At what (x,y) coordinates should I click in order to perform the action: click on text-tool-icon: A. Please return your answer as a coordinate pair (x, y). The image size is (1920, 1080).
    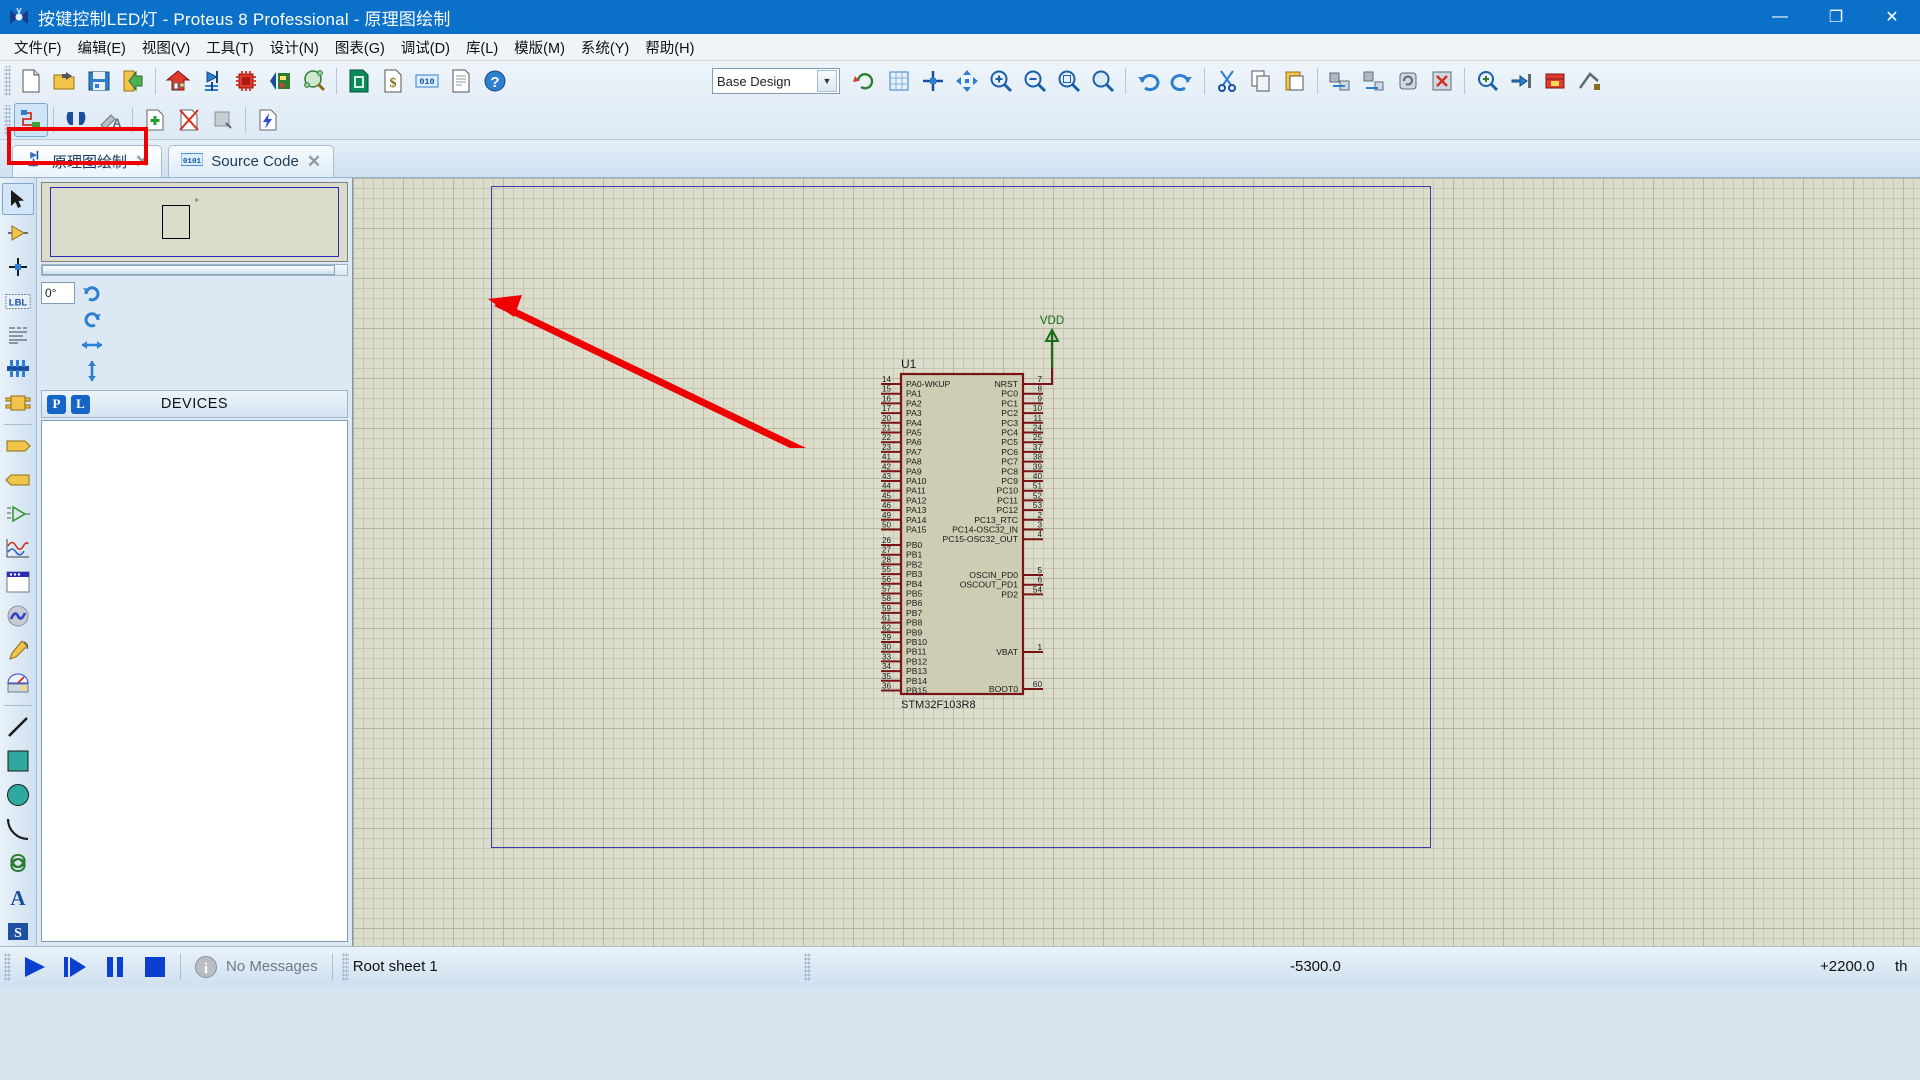
    Looking at the image, I should click on (18, 897).